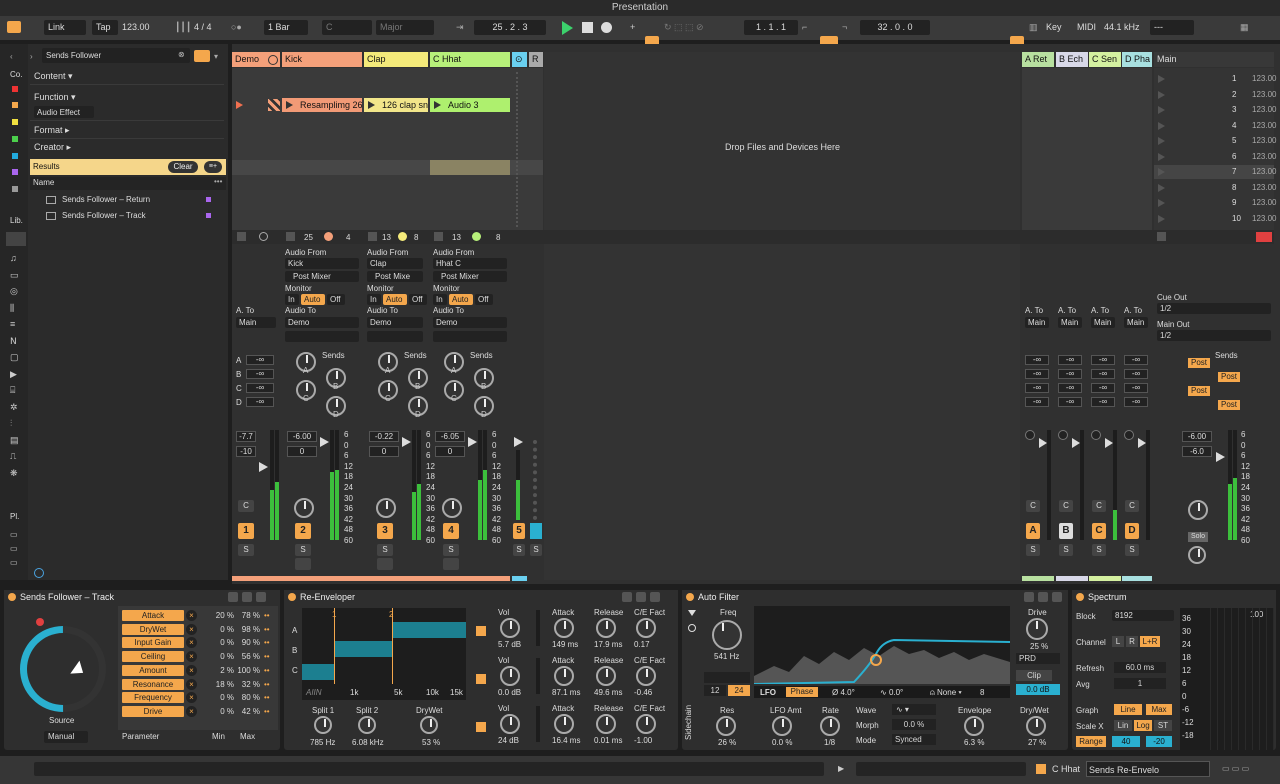 This screenshot has height=784, width=1280. Describe the element at coordinates (1215, 219) in the screenshot. I see `scene-row: 10 123.00` at that location.